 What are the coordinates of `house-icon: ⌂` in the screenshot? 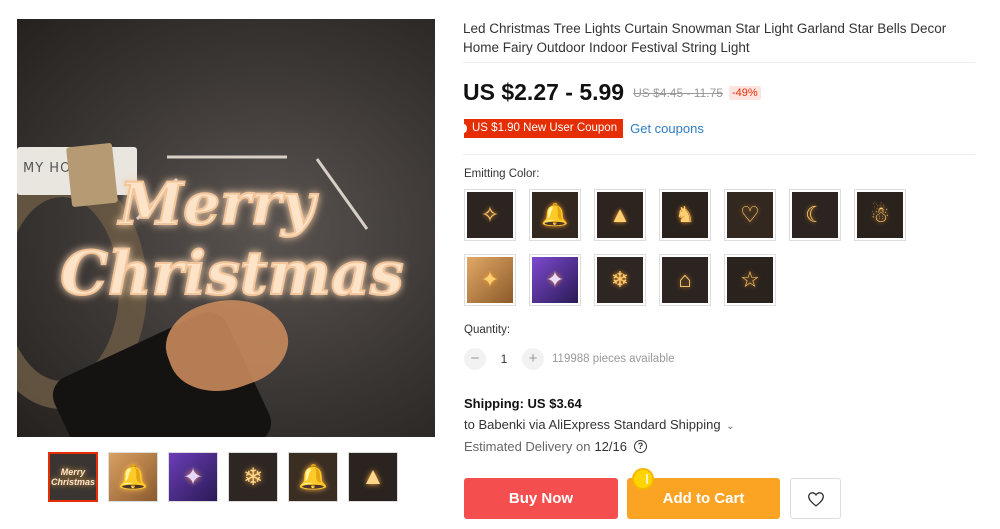 It's located at (685, 280).